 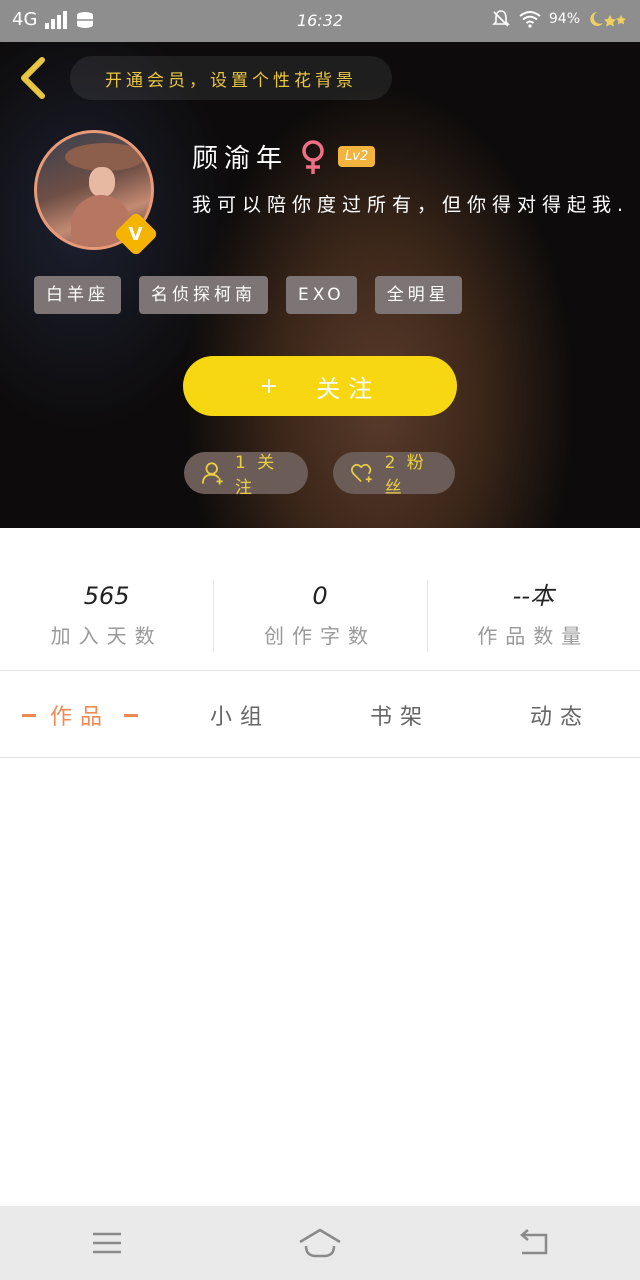 I want to click on tag-list: 白羊座 名侦探柯南 EXO 全明星, so click(x=248, y=295).